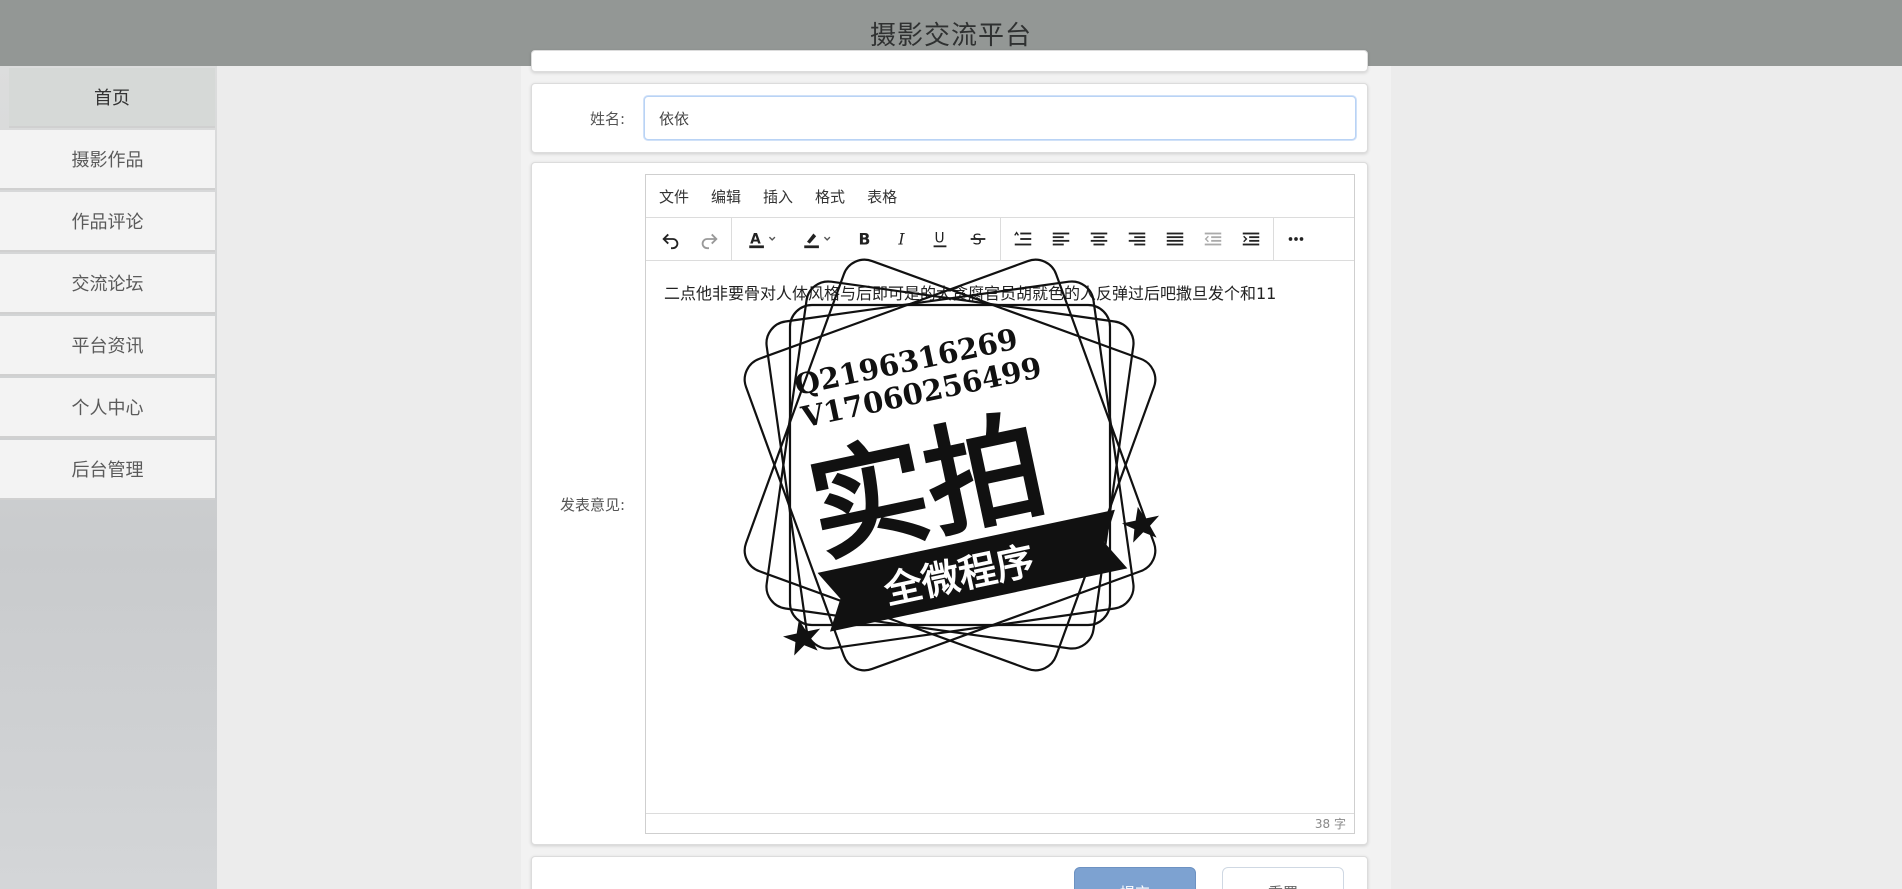  Describe the element at coordinates (1099, 239) in the screenshot. I see `align-center-icon` at that location.